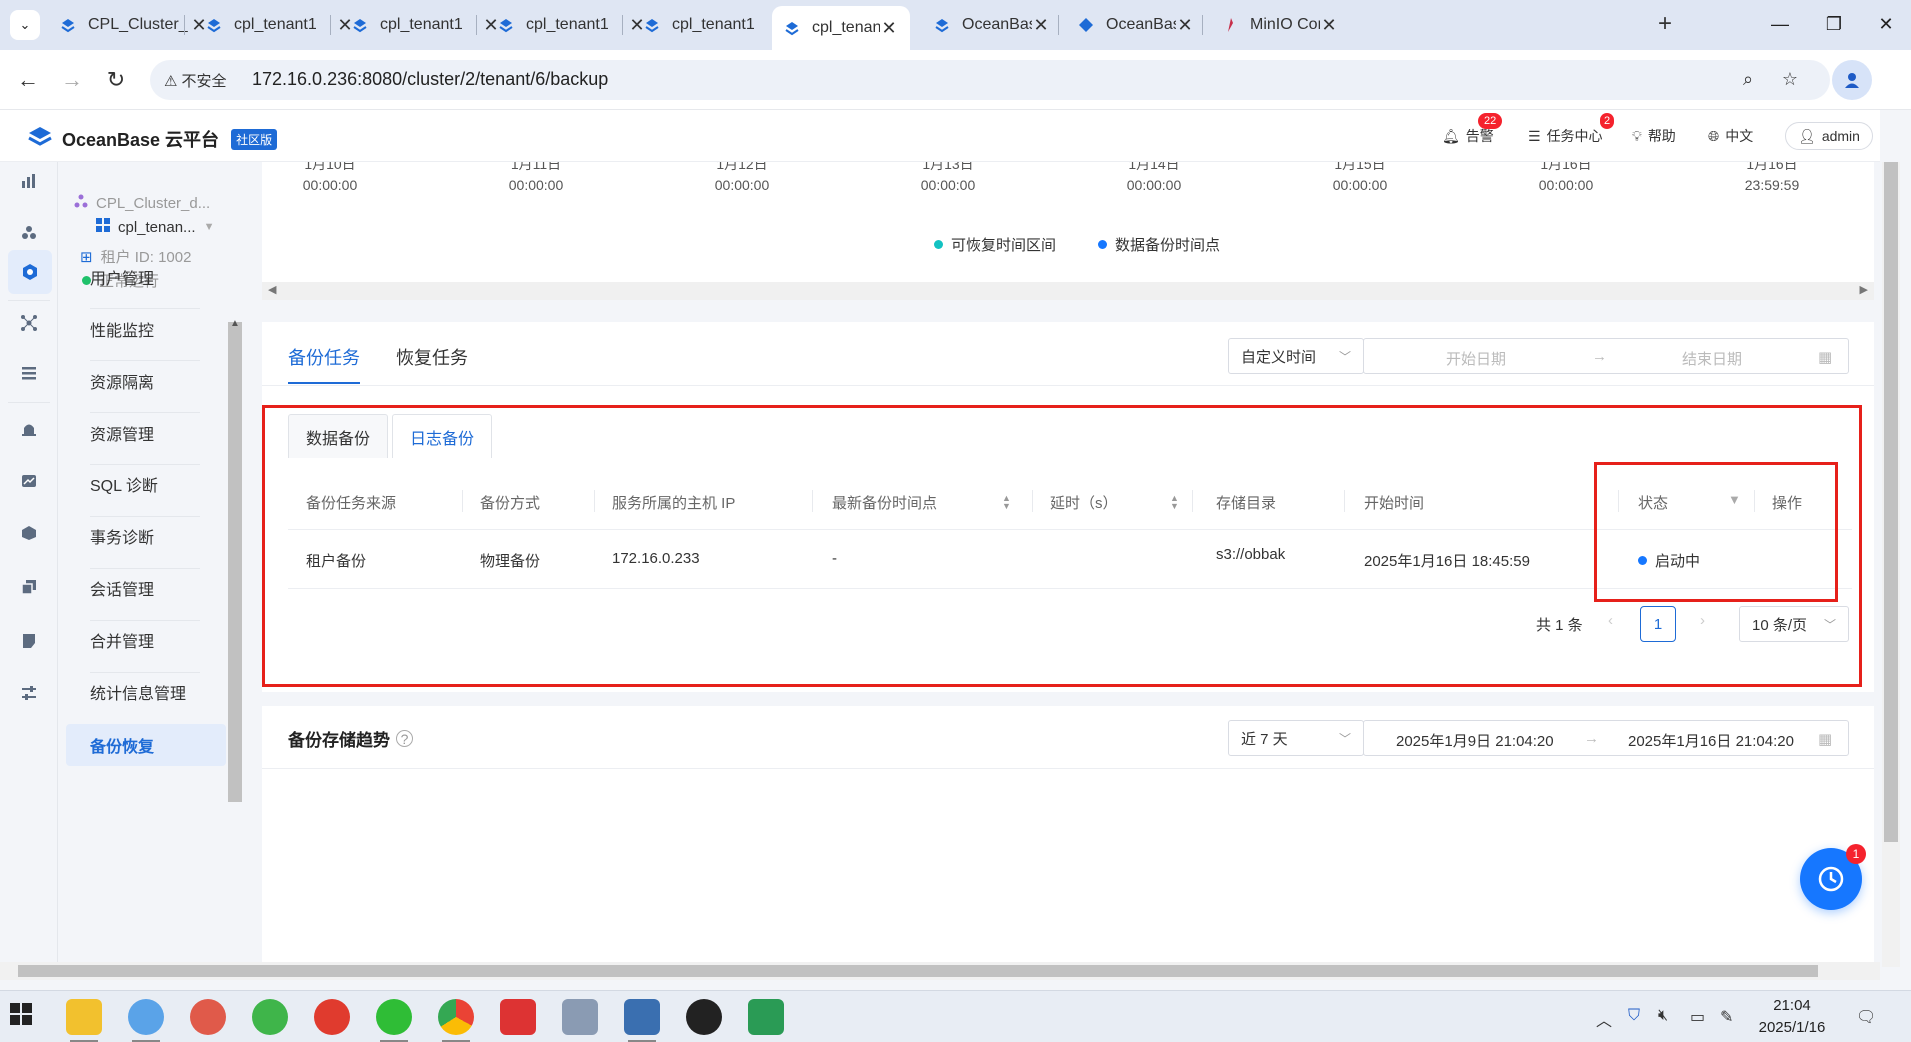 The width and height of the screenshot is (1911, 1042). I want to click on file-explorer-icon, so click(84, 1020).